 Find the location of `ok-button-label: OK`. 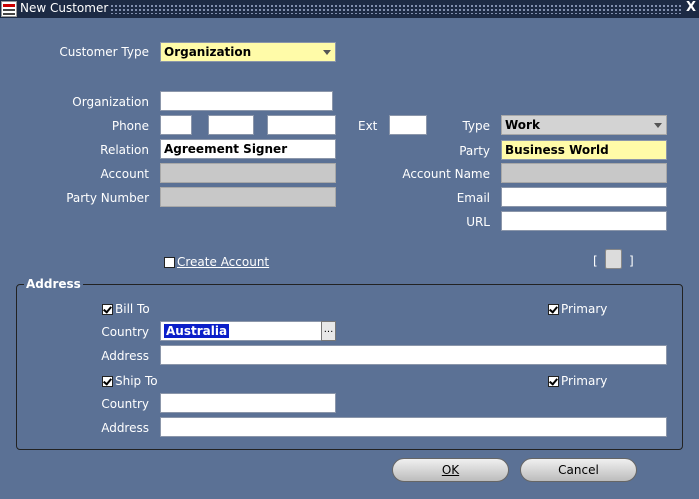

ok-button-label: OK is located at coordinates (450, 470).